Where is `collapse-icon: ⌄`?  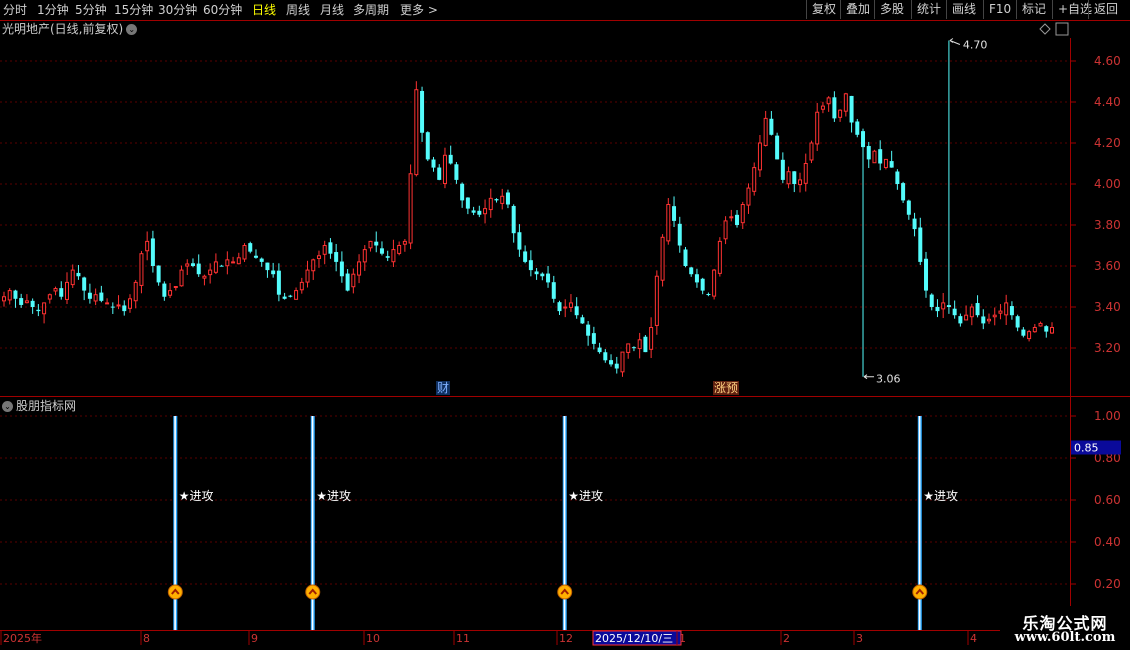
collapse-icon: ⌄ is located at coordinates (7, 406).